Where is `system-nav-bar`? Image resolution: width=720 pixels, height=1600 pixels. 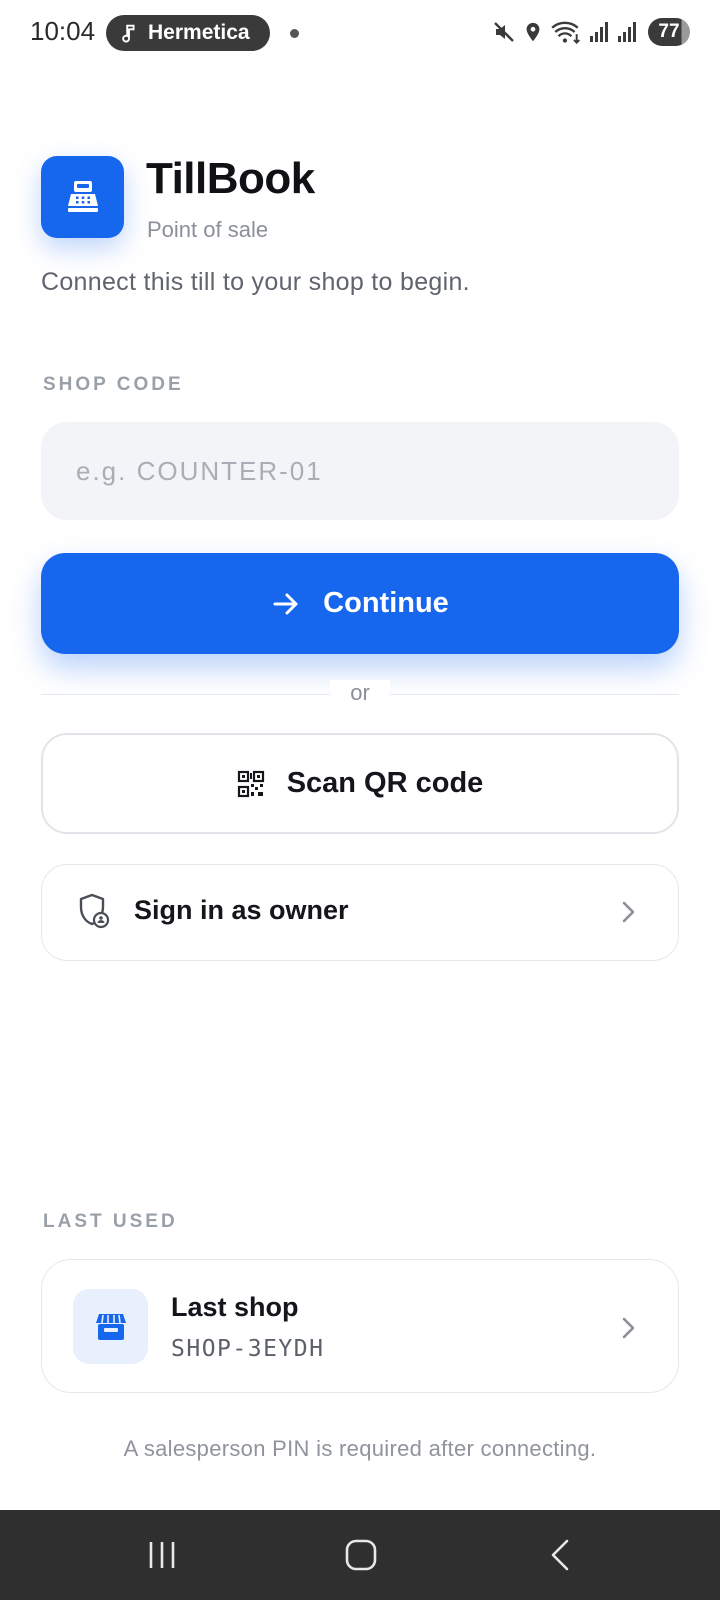
system-nav-bar is located at coordinates (360, 1555).